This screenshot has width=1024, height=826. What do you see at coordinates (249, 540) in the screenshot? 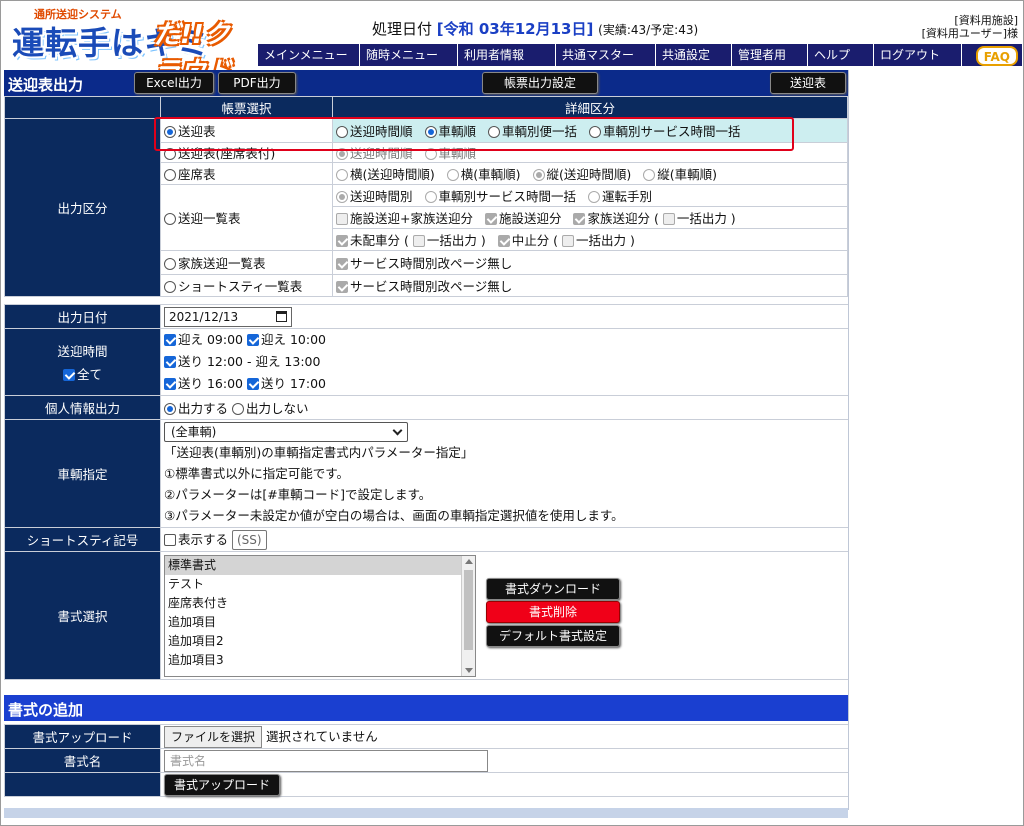
I see `short-stay-code-input: (SS)` at bounding box center [249, 540].